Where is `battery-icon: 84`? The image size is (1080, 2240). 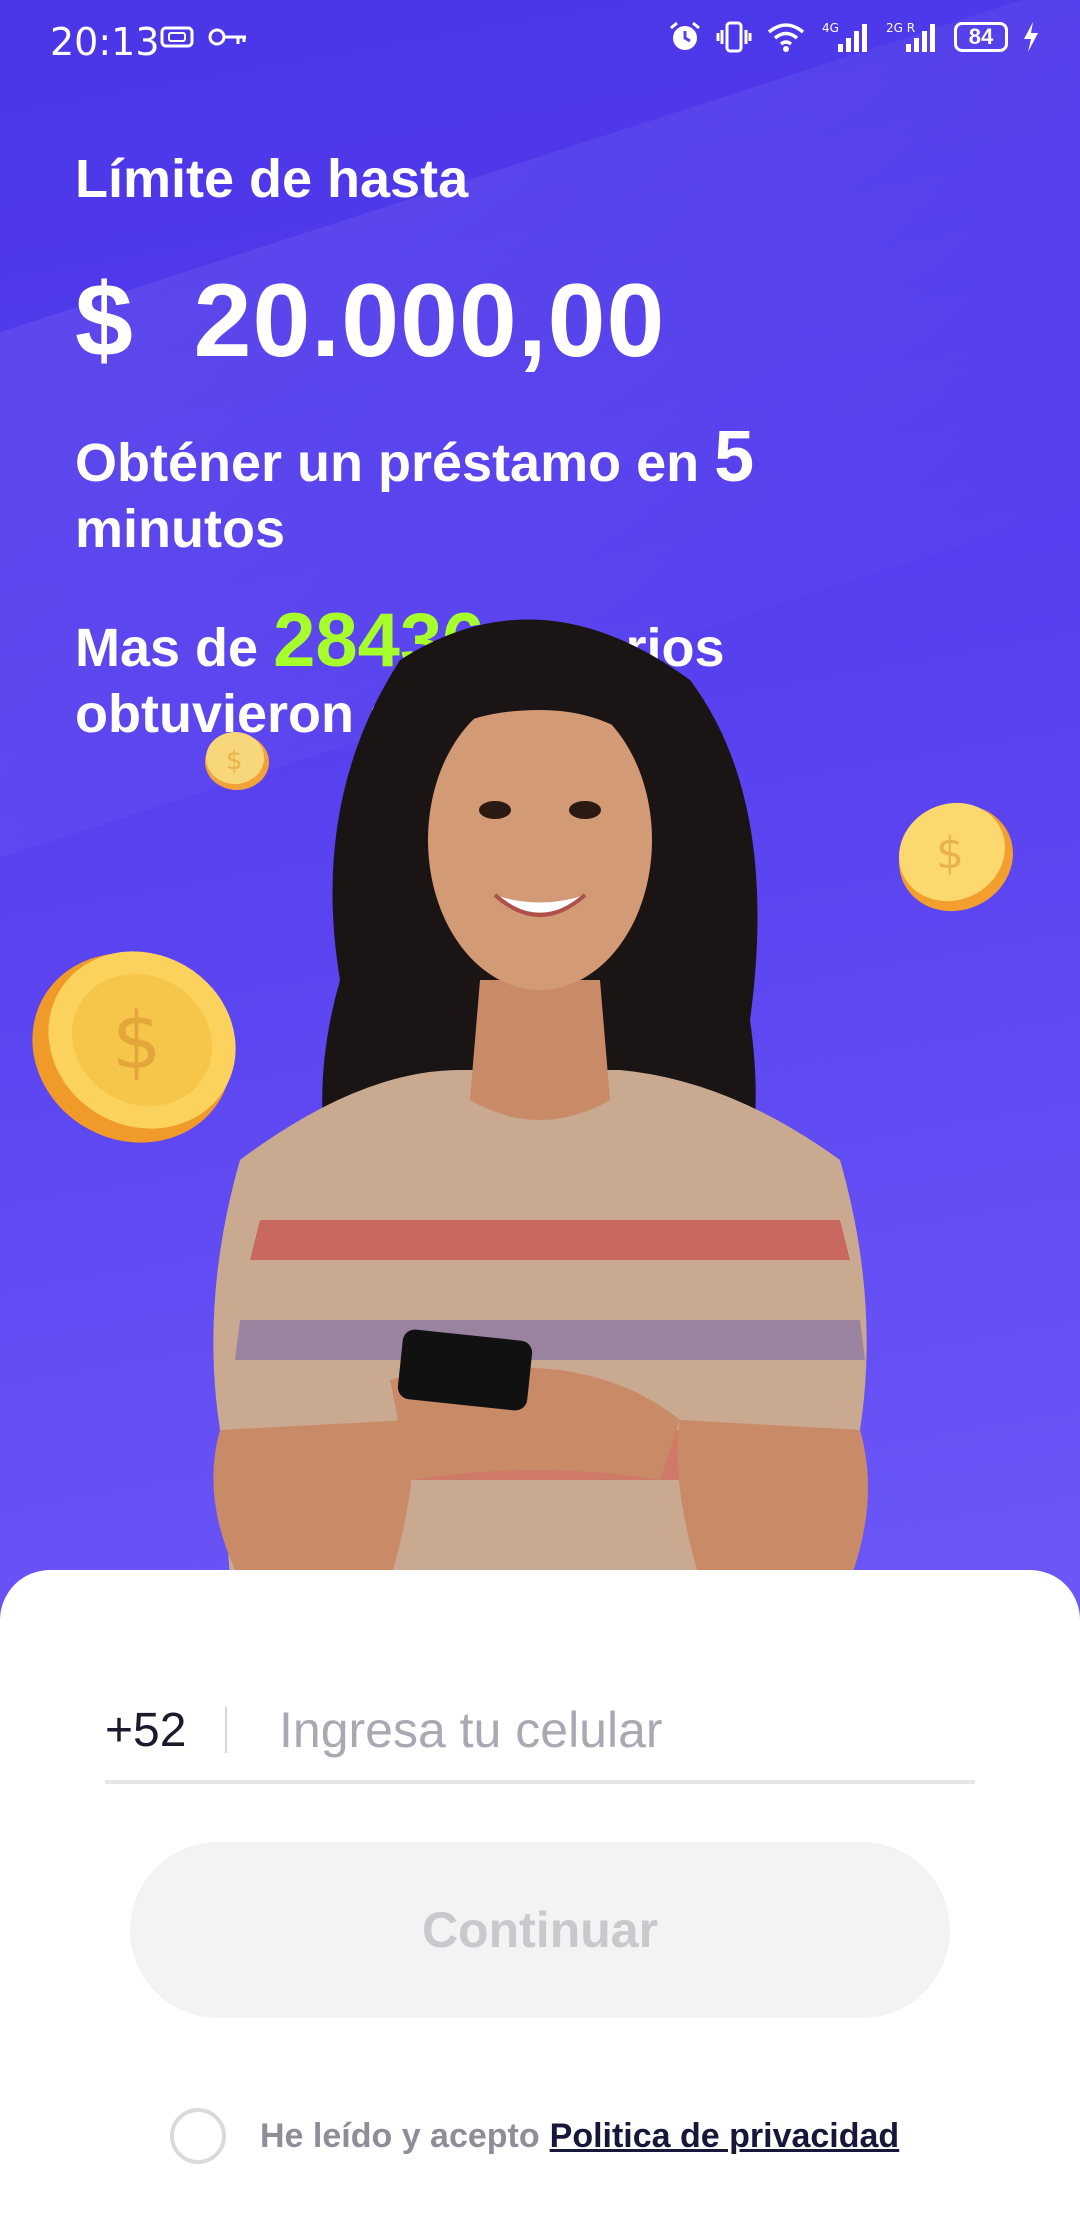 battery-icon: 84 is located at coordinates (981, 37).